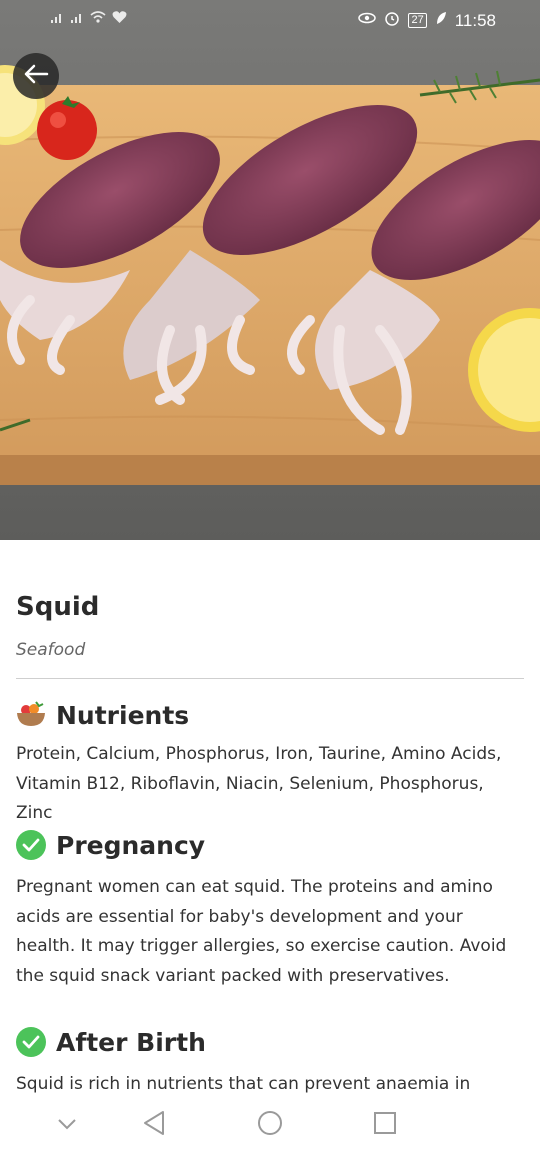 The height and width of the screenshot is (1156, 540). What do you see at coordinates (392, 20) in the screenshot?
I see `alarm-icon` at bounding box center [392, 20].